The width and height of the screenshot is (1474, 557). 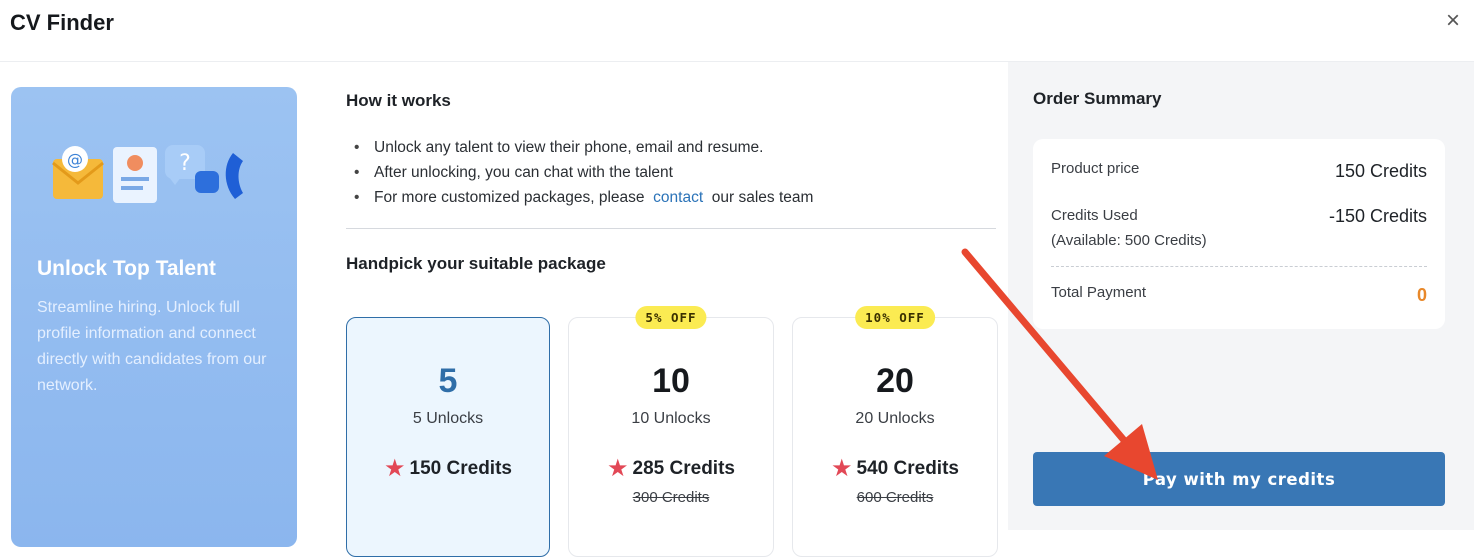 What do you see at coordinates (1099, 292) in the screenshot?
I see `total-payment-label: Total Payment` at bounding box center [1099, 292].